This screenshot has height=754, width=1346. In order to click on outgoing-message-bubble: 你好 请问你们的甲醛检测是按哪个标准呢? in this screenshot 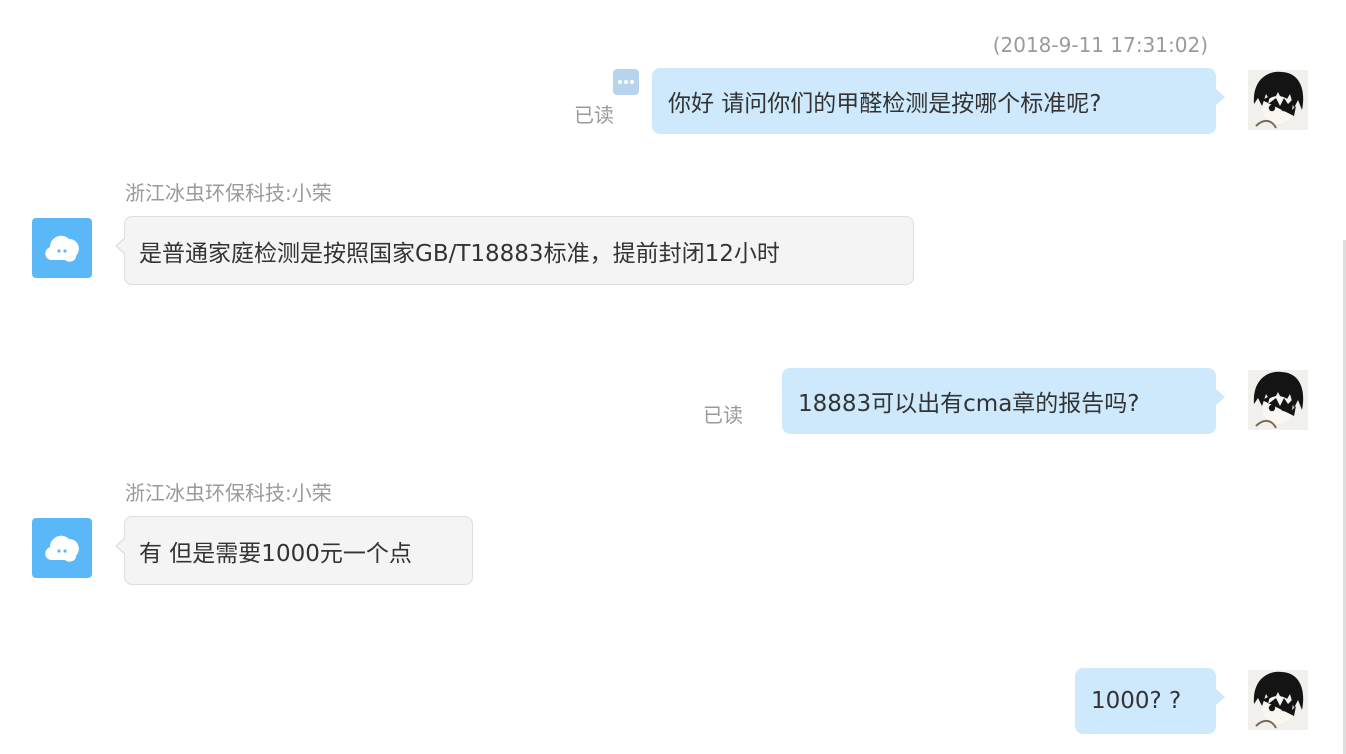, I will do `click(938, 101)`.